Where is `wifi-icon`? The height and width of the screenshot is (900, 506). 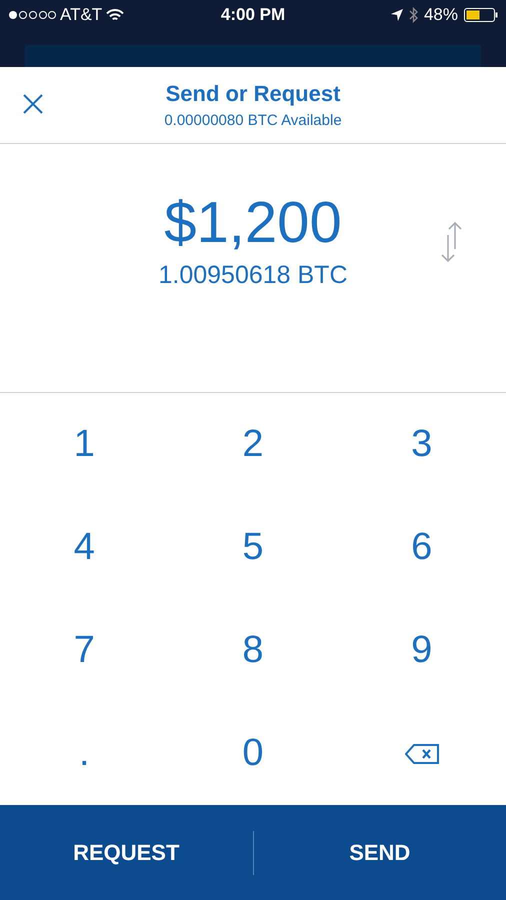 wifi-icon is located at coordinates (115, 15).